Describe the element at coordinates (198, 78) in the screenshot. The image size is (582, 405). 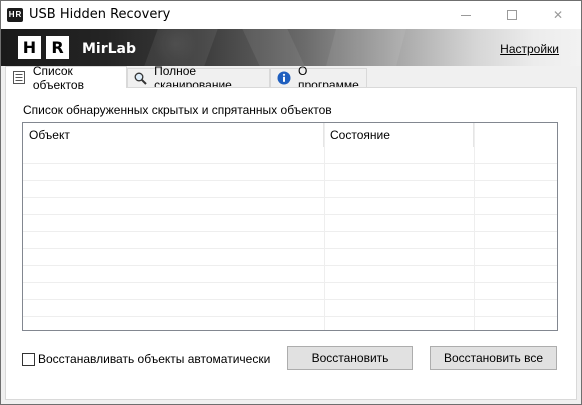
I see `tab-full-scan: Полное сканирование` at that location.